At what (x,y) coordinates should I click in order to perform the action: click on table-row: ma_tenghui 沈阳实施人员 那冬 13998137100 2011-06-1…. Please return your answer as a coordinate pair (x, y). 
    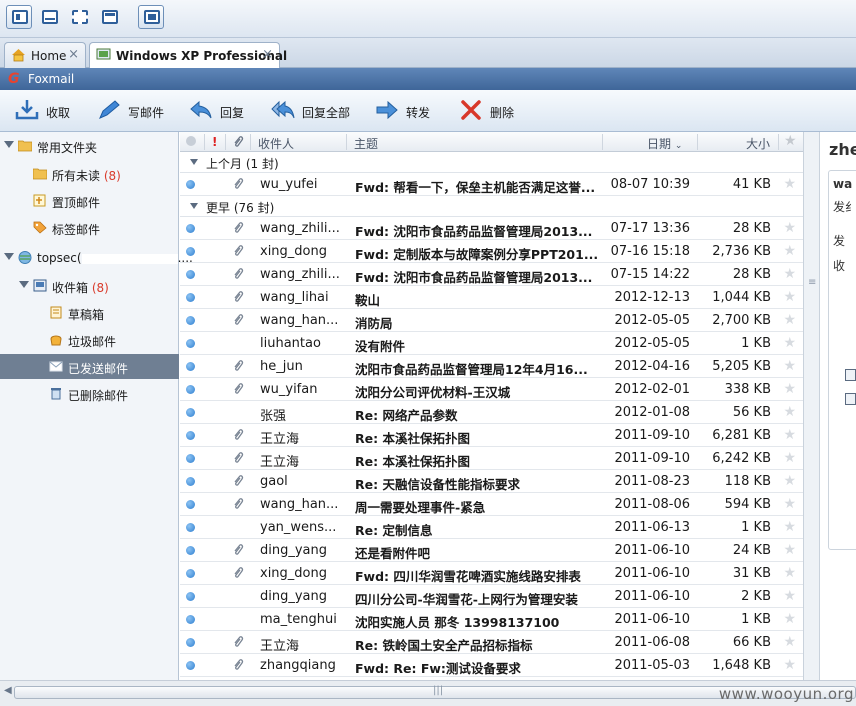
    Looking at the image, I should click on (491, 619).